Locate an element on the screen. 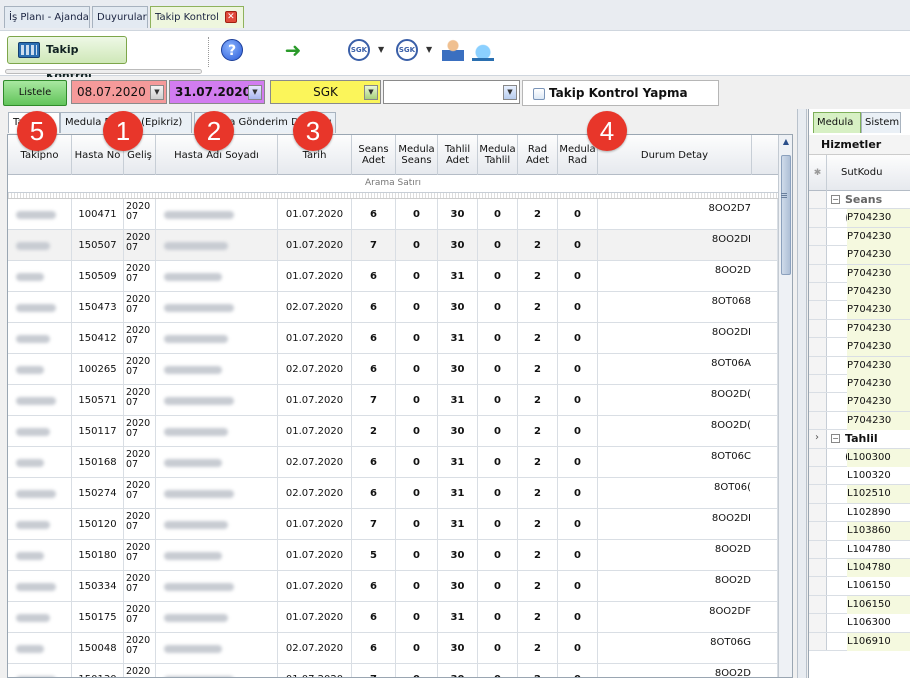 The height and width of the screenshot is (678, 910). table-row: 150120 2020 07 01.07.2020 7 0 31 0 2 0 8OO2DI is located at coordinates (393, 524).